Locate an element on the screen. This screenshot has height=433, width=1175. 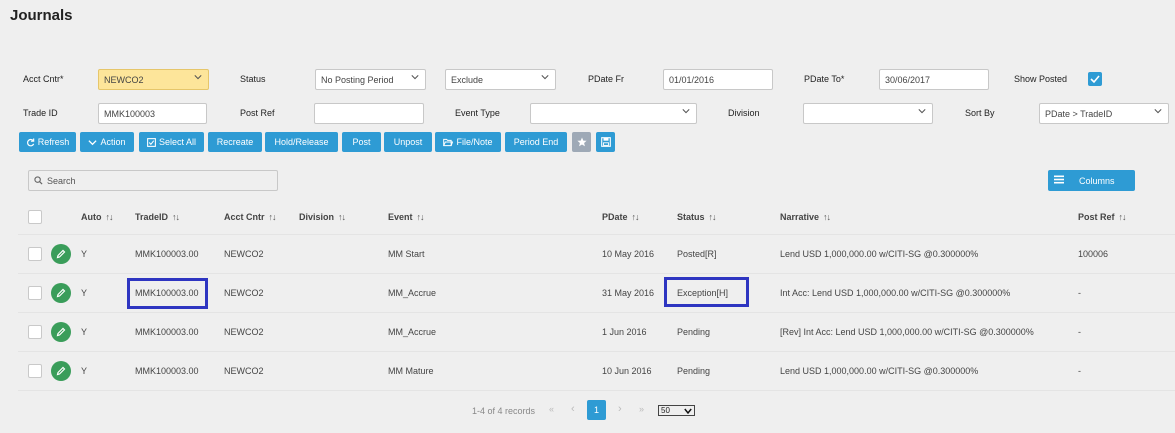
cell-event: MM Start is located at coordinates (406, 254).